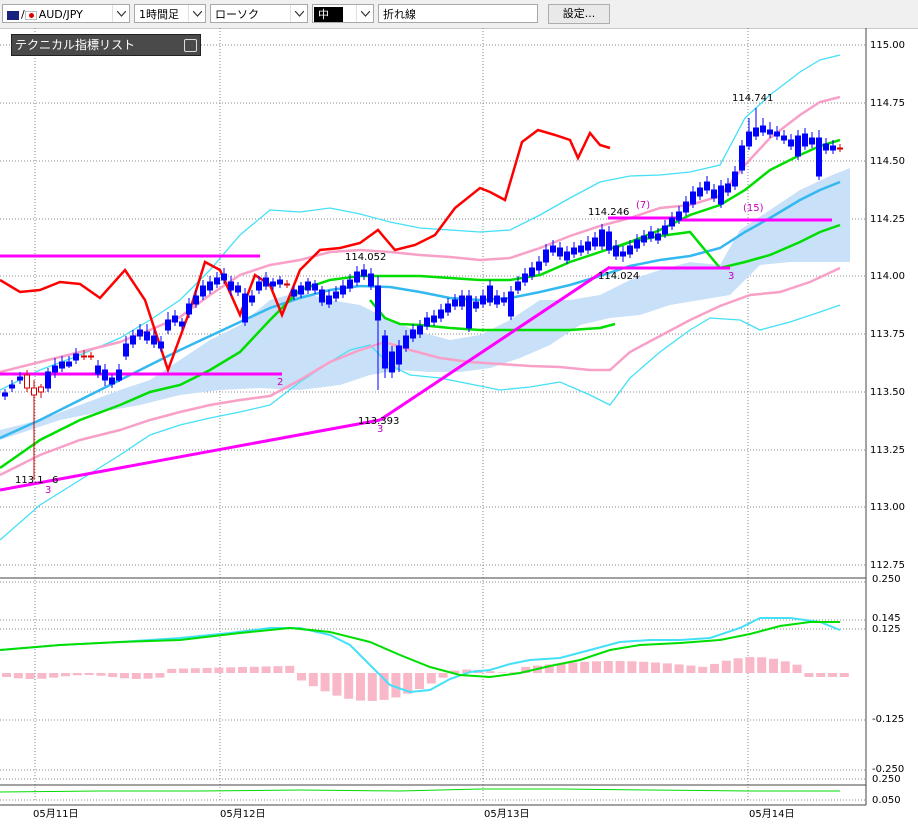 This screenshot has height=827, width=918. Describe the element at coordinates (886, 618) in the screenshot. I see `osc-axis-label: 0.145` at that location.